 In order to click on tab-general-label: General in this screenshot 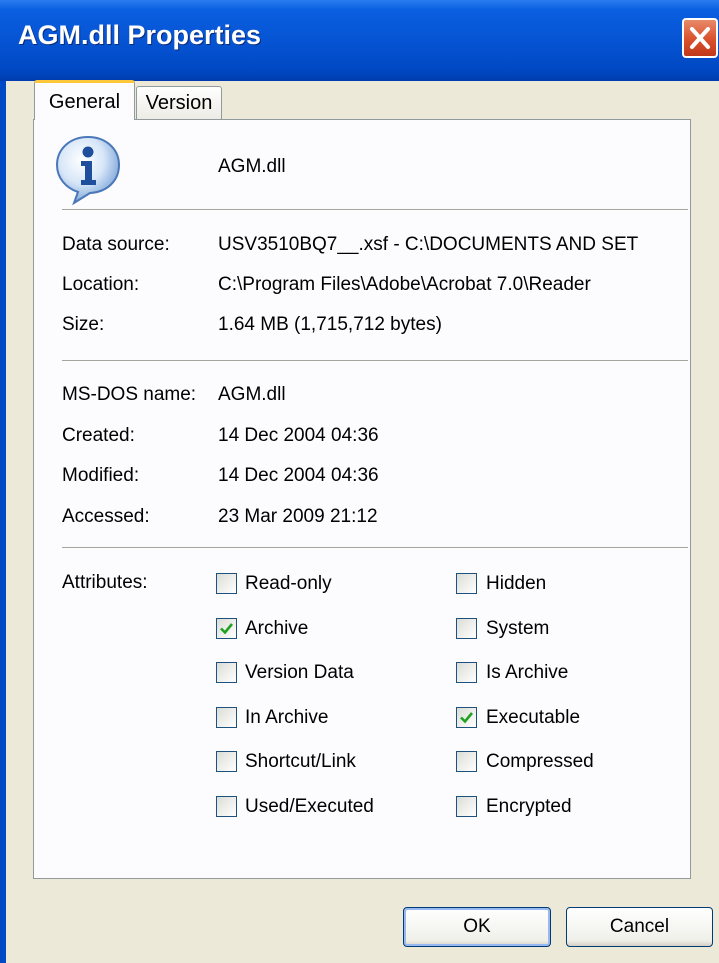, I will do `click(84, 102)`.